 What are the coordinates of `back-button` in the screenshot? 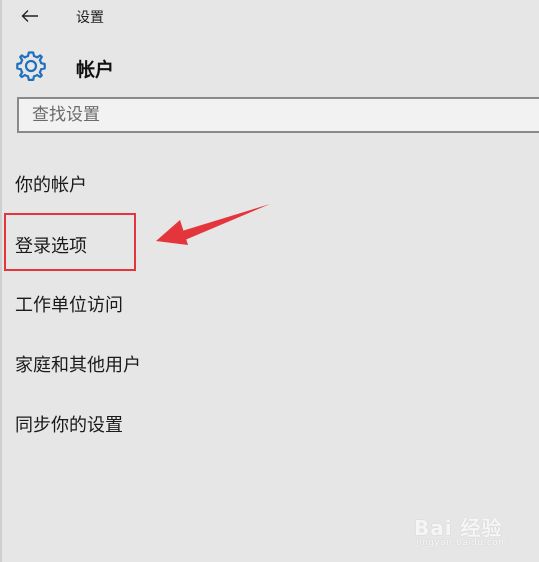 It's located at (30, 16).